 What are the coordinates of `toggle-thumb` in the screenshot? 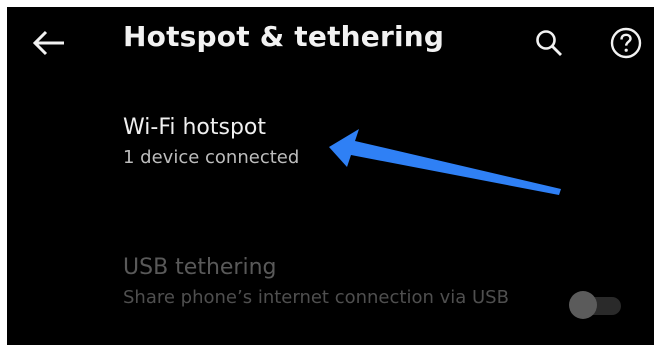 It's located at (583, 305).